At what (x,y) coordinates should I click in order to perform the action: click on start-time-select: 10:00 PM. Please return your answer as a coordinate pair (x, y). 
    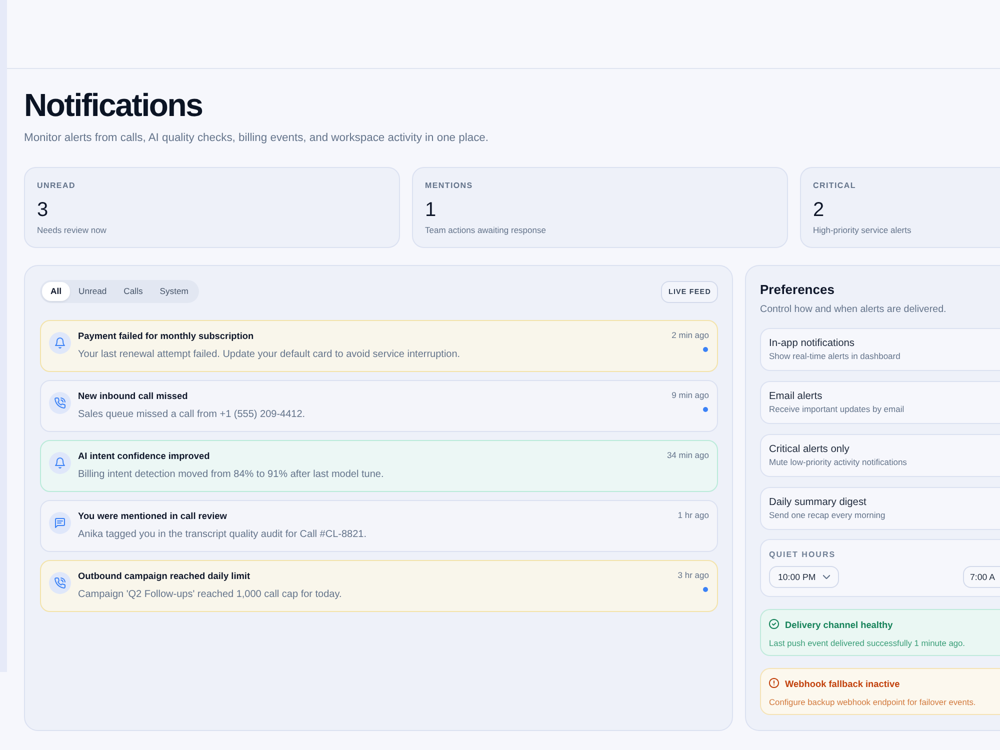
    Looking at the image, I should click on (804, 577).